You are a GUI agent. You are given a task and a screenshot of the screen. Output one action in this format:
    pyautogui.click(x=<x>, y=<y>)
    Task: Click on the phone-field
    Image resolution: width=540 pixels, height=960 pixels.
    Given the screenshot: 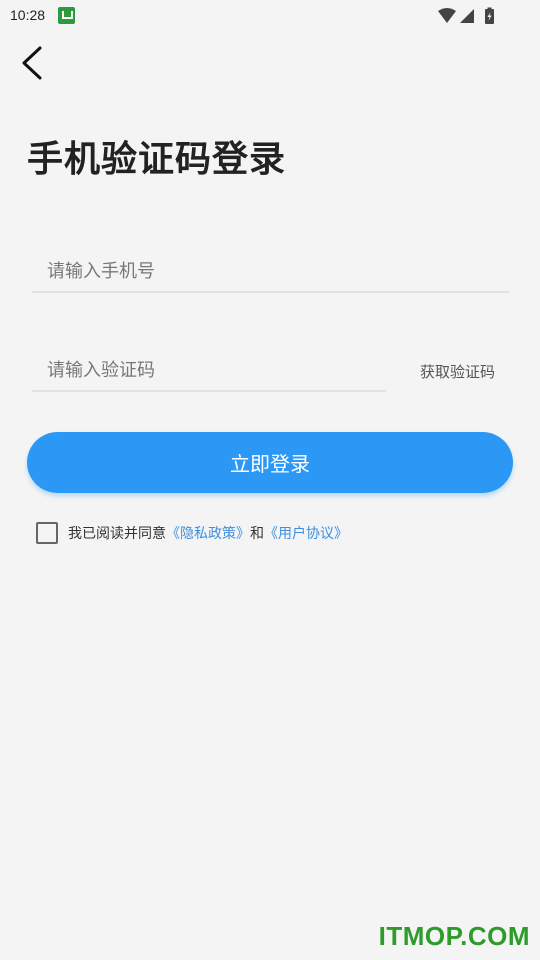 What is the action you would take?
    pyautogui.click(x=270, y=272)
    